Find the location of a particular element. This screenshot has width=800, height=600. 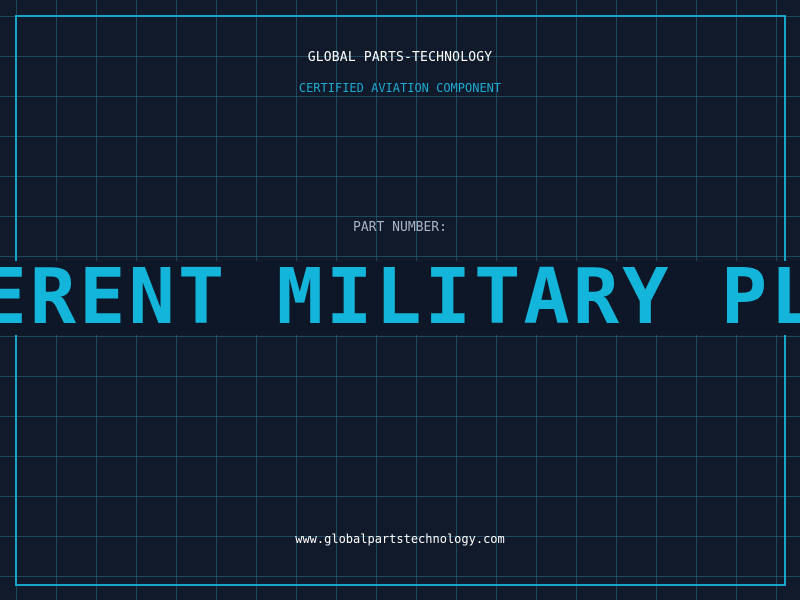

part-number-value: DIFFERENT MILITARY PLANES is located at coordinates (400, 298).